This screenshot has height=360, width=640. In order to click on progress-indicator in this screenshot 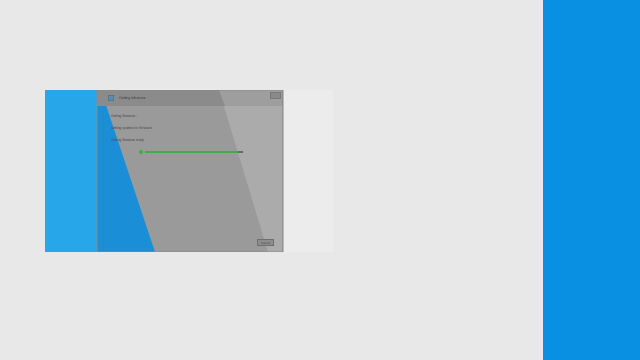, I will do `click(191, 152)`.